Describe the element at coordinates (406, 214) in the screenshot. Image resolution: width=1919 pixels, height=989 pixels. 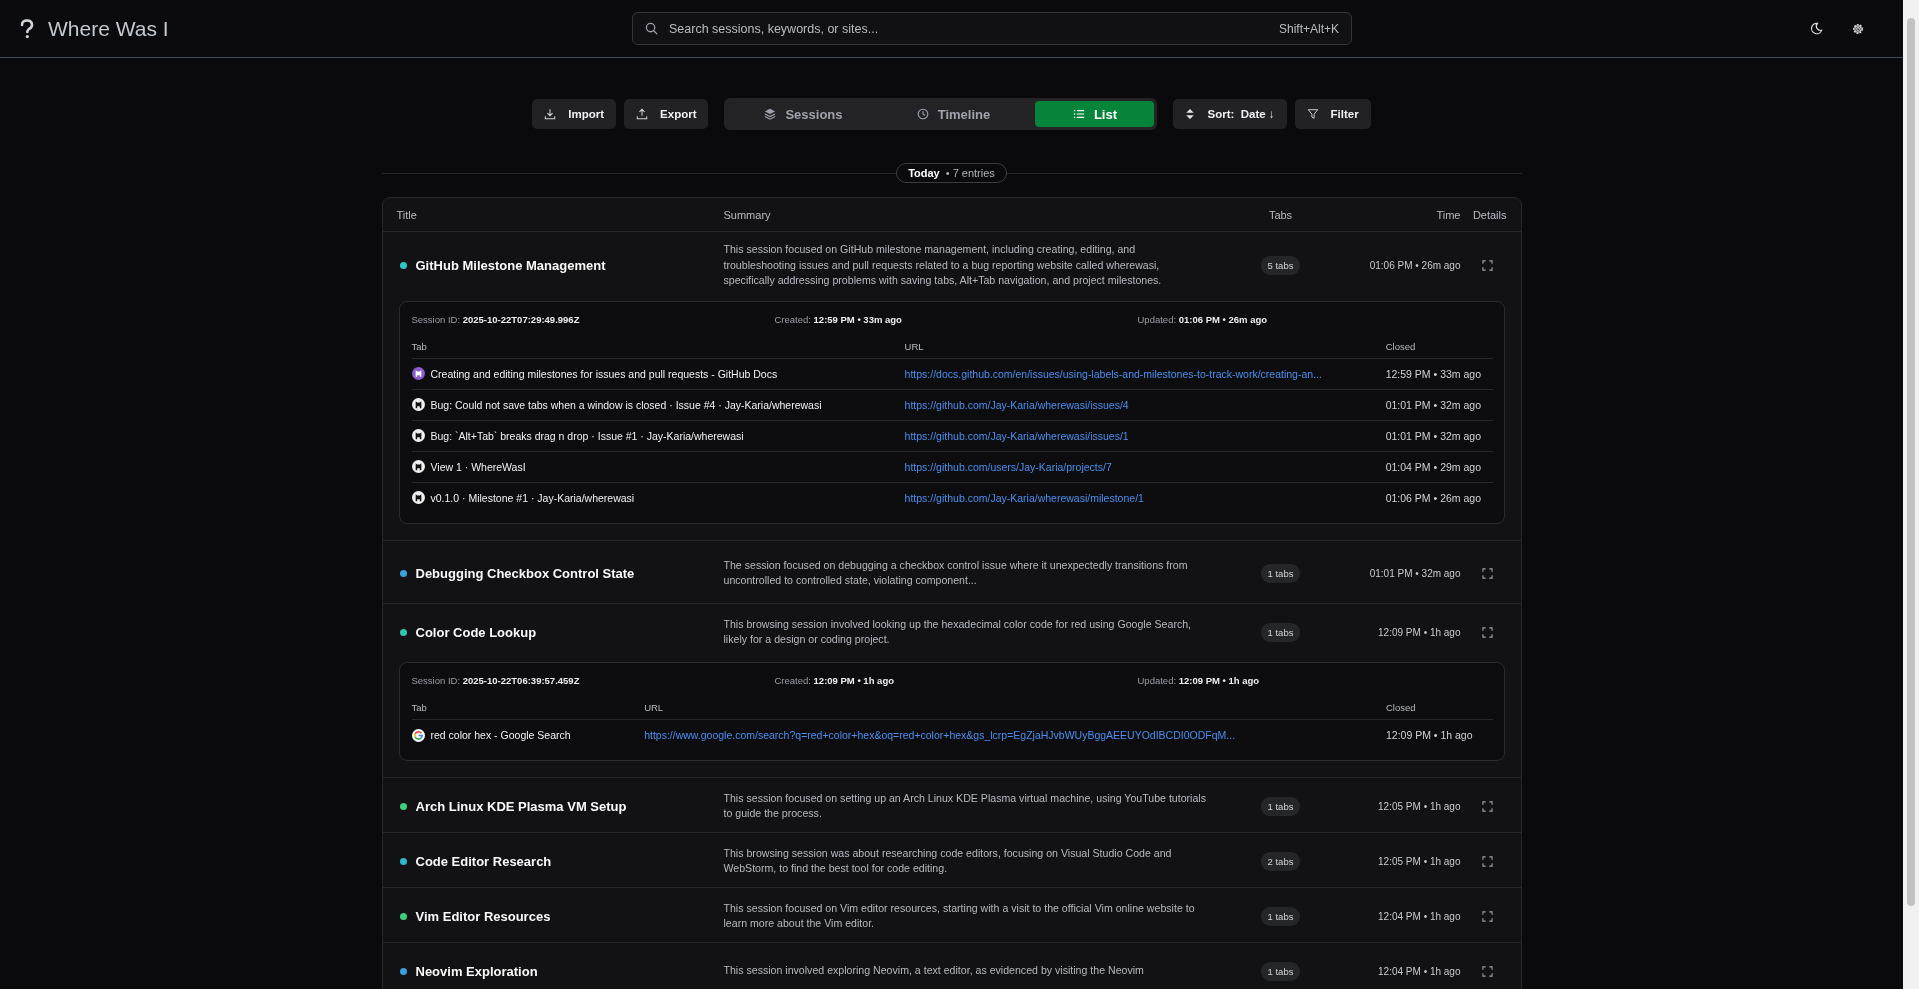
I see `column-header: Title` at that location.